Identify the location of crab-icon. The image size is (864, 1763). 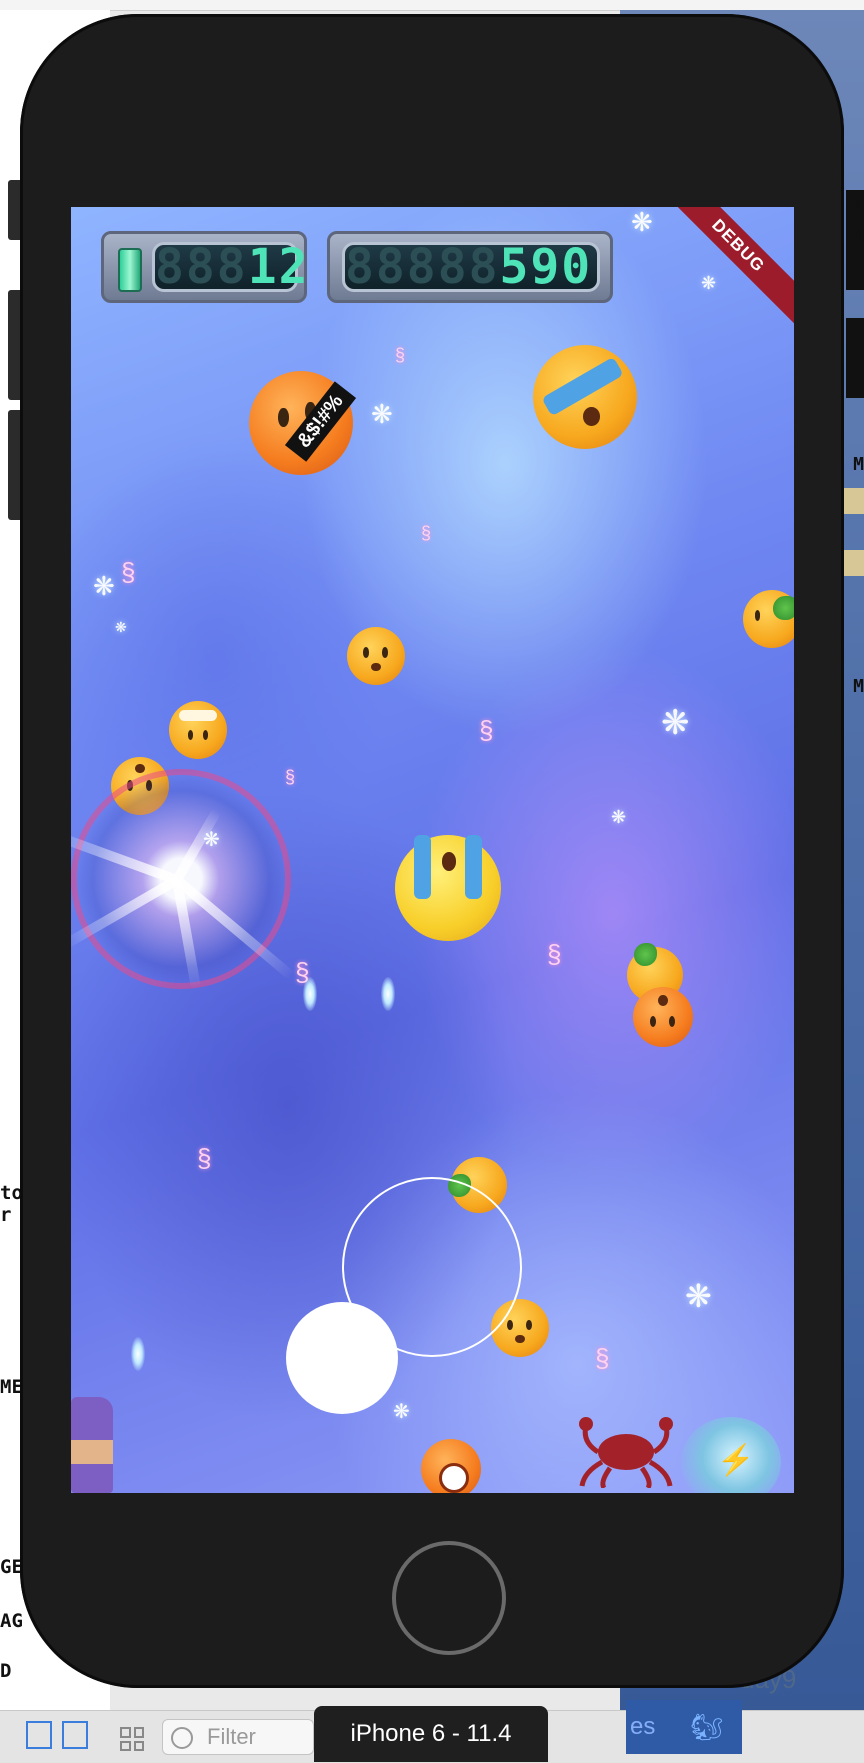
(626, 1452).